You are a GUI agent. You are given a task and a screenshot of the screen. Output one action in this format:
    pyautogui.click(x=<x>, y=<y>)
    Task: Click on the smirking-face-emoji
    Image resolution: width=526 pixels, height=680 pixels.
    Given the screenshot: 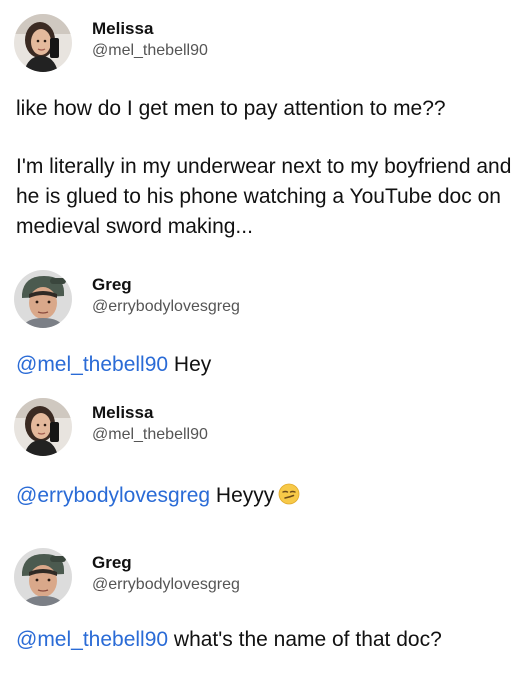 What is the action you would take?
    pyautogui.click(x=289, y=494)
    